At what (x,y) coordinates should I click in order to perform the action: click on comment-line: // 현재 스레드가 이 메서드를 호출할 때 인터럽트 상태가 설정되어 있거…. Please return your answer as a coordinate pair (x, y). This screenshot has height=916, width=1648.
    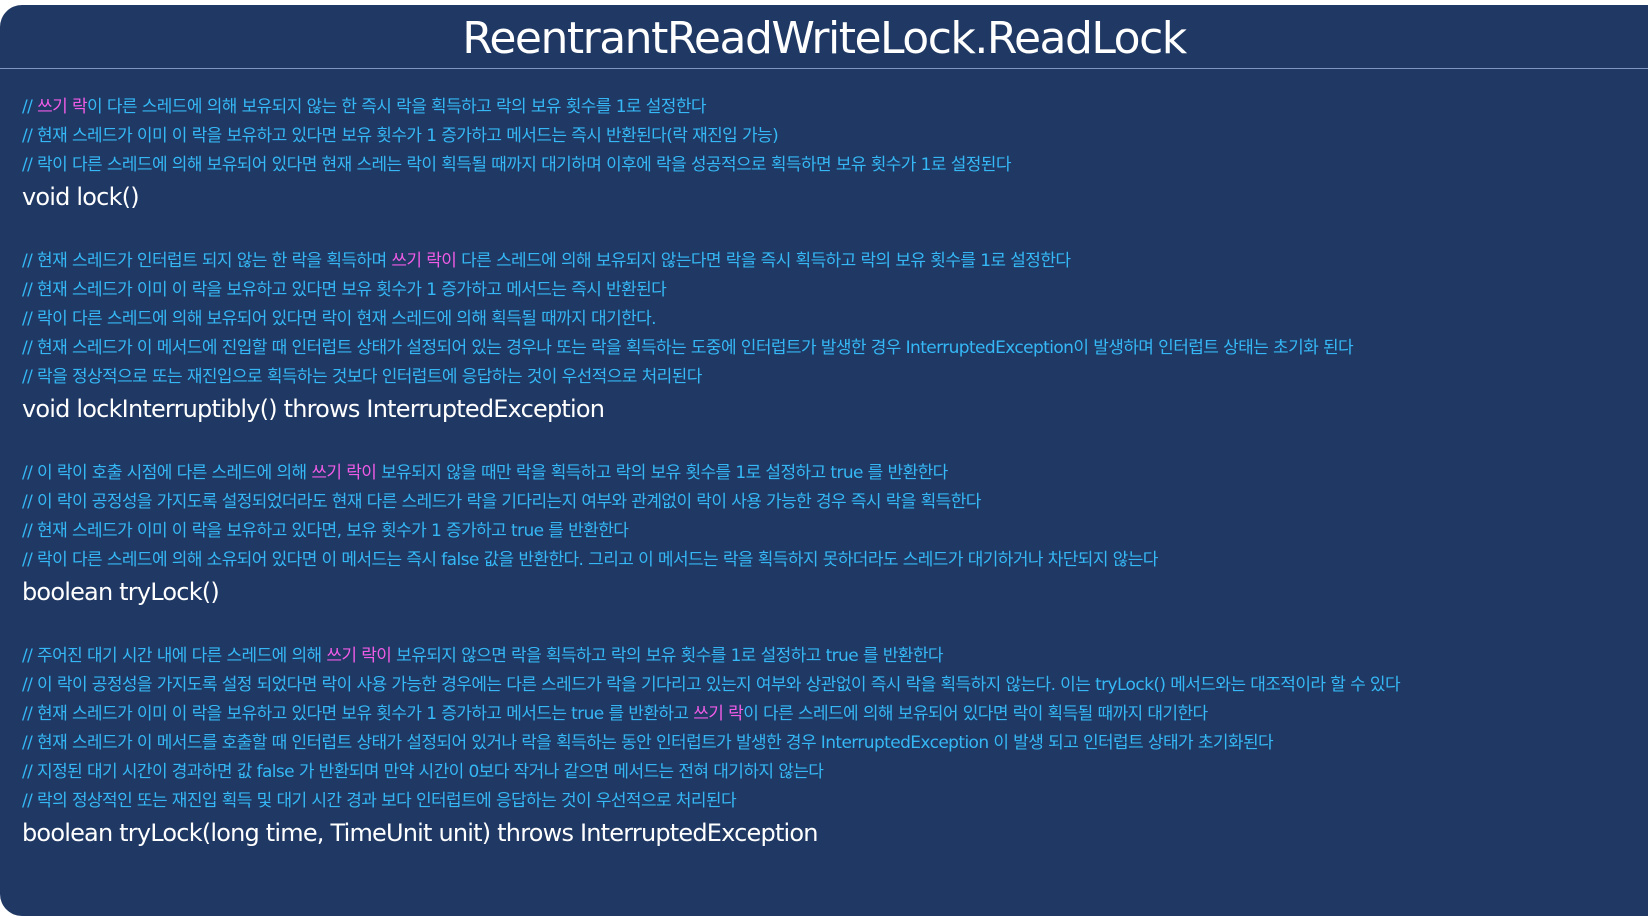
    Looking at the image, I should click on (830, 743).